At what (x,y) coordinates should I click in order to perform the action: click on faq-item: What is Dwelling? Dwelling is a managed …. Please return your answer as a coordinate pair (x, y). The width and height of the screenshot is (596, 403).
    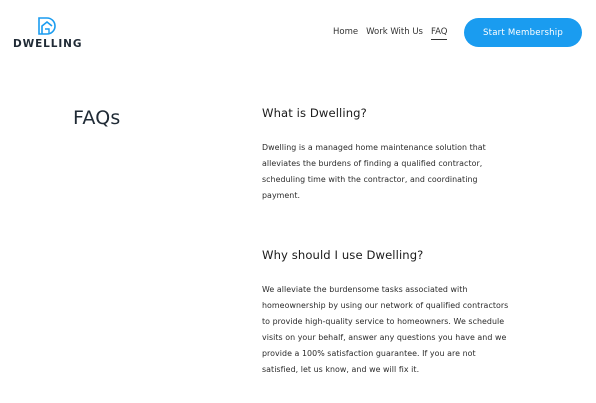
    Looking at the image, I should click on (387, 155).